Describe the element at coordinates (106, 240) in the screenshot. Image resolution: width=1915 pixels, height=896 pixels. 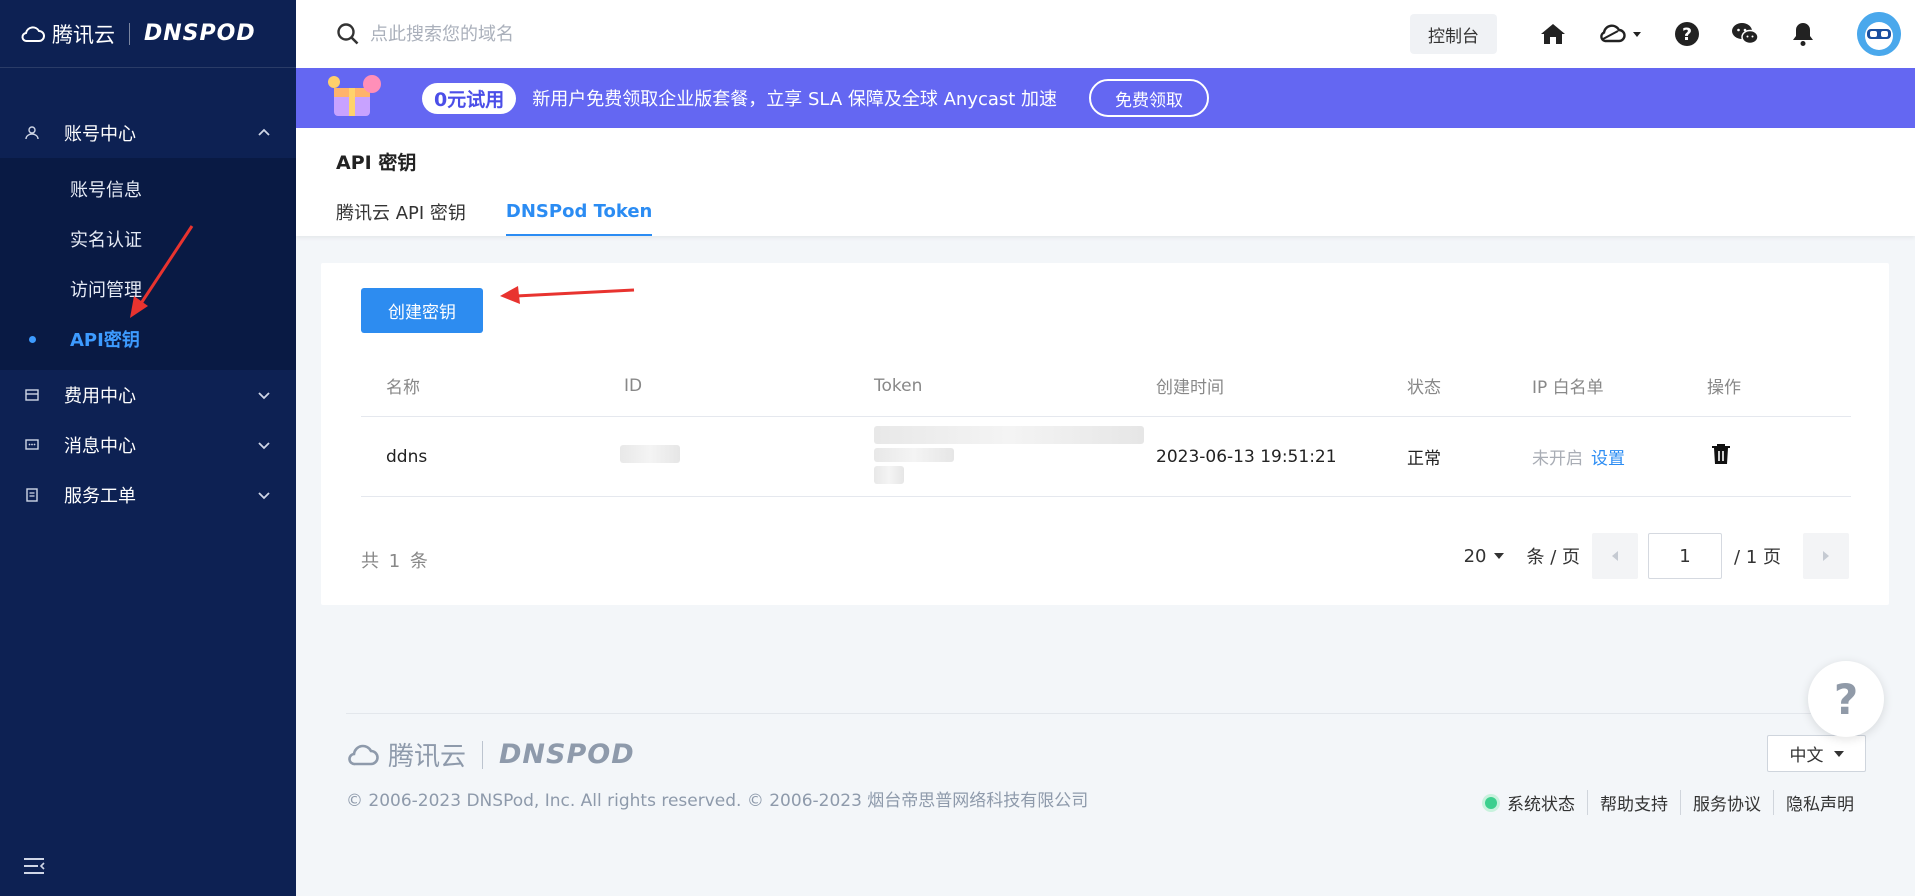
I see `sidebar-item-label: 实名认证` at that location.